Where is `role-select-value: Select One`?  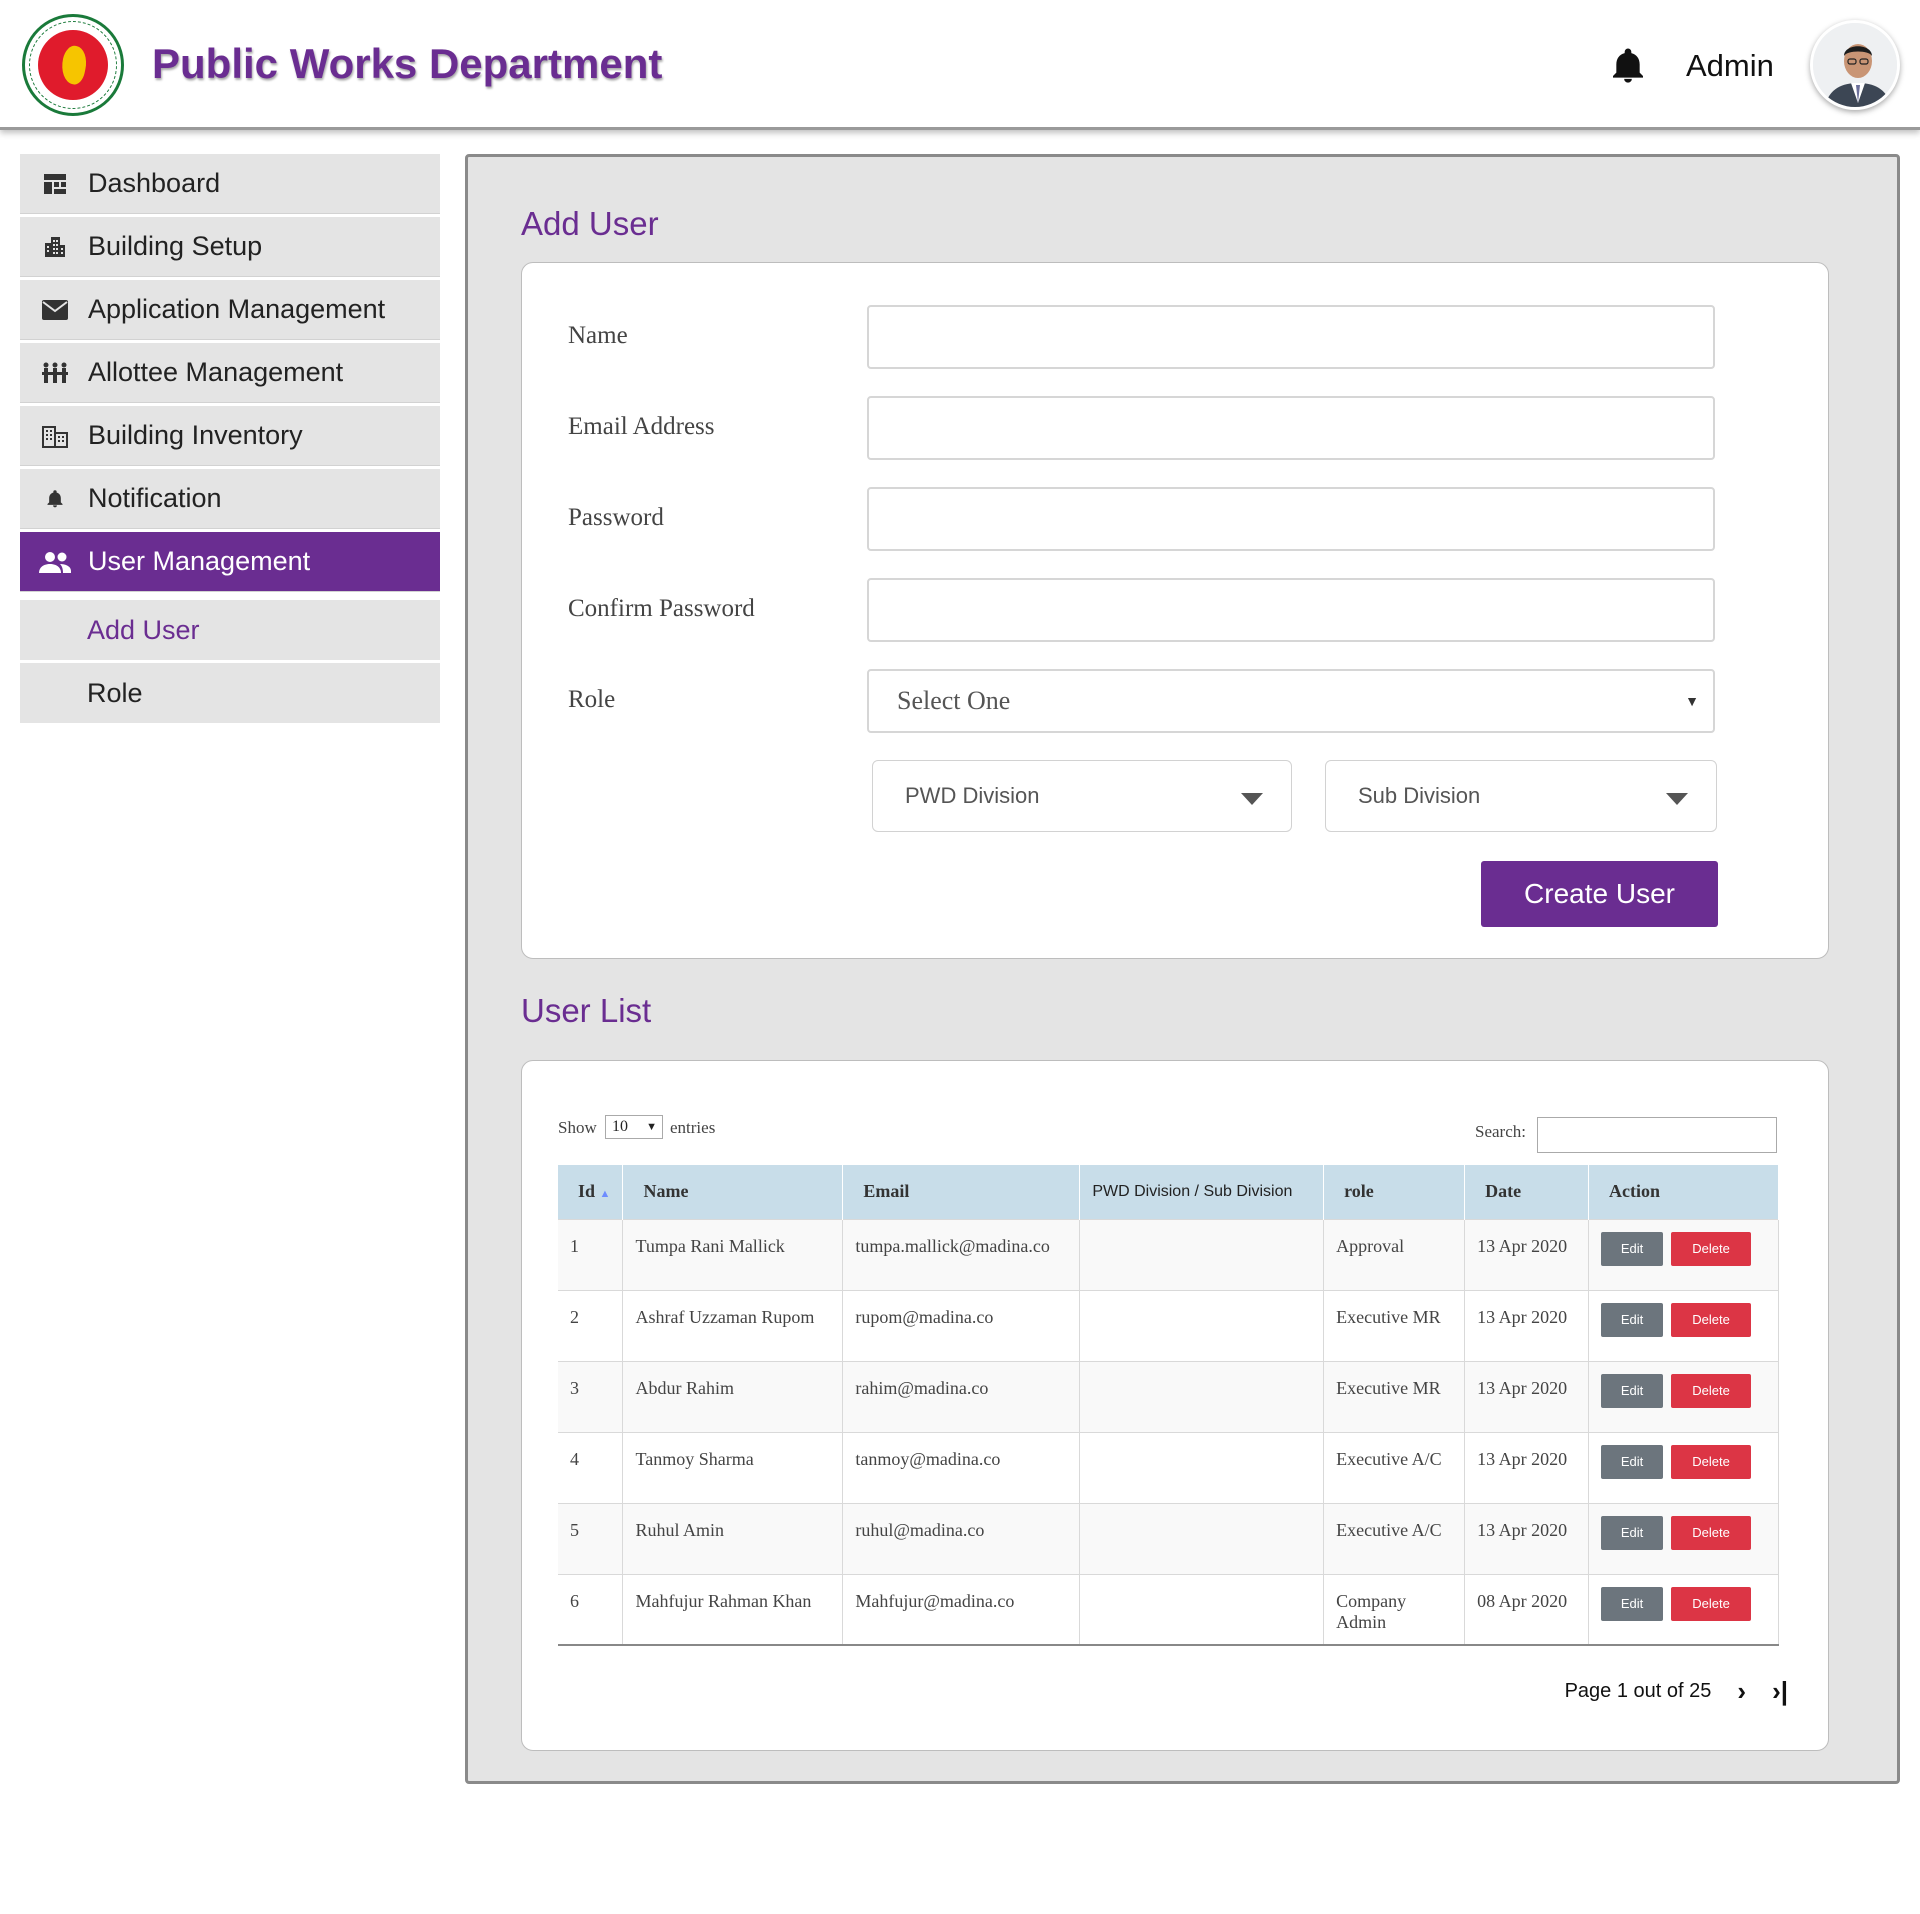 role-select-value: Select One is located at coordinates (954, 700).